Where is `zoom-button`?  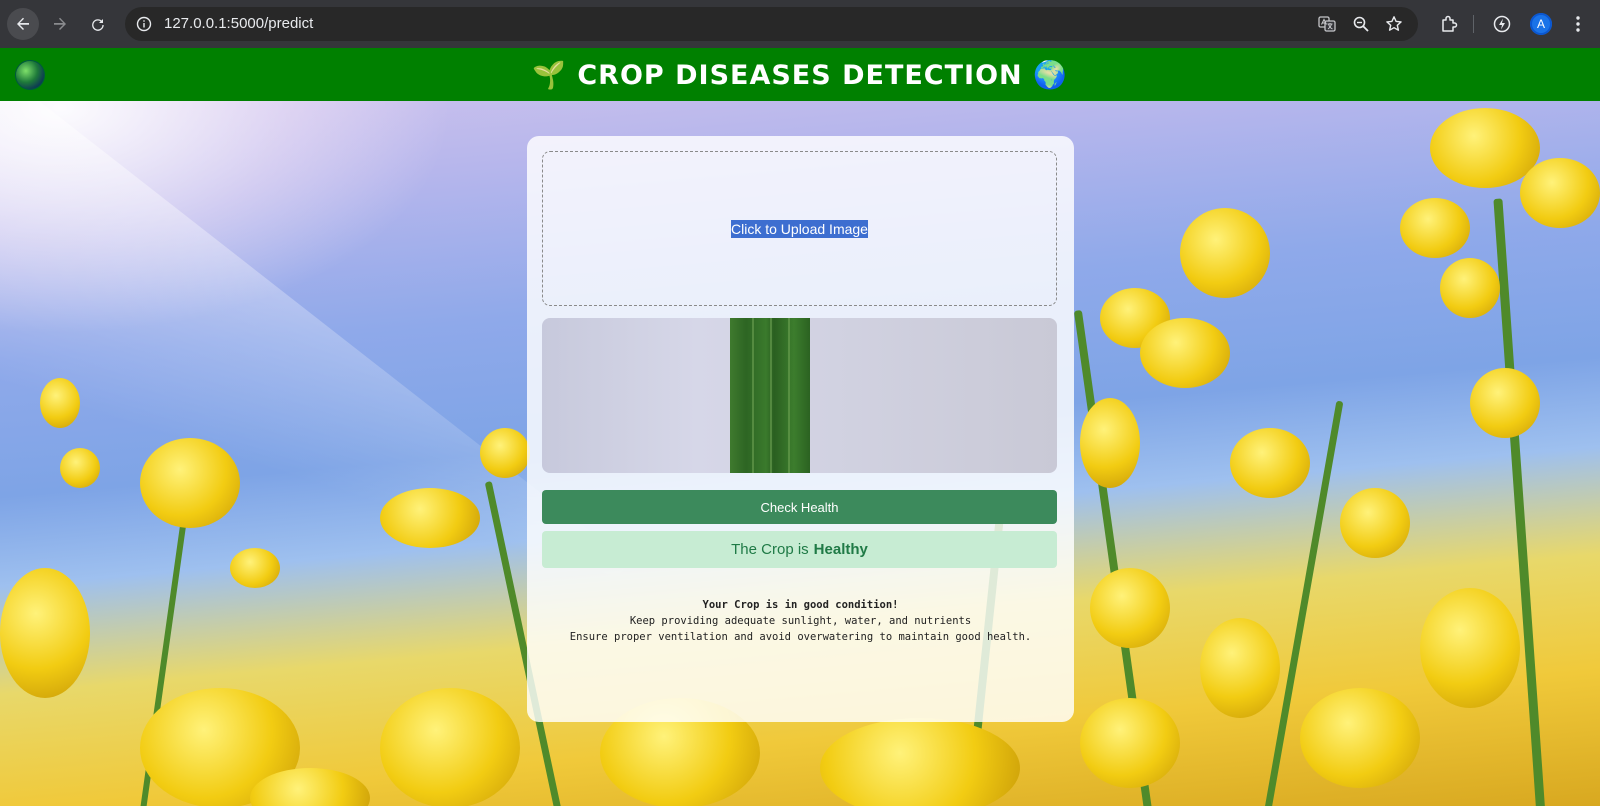
zoom-button is located at coordinates (1361, 24).